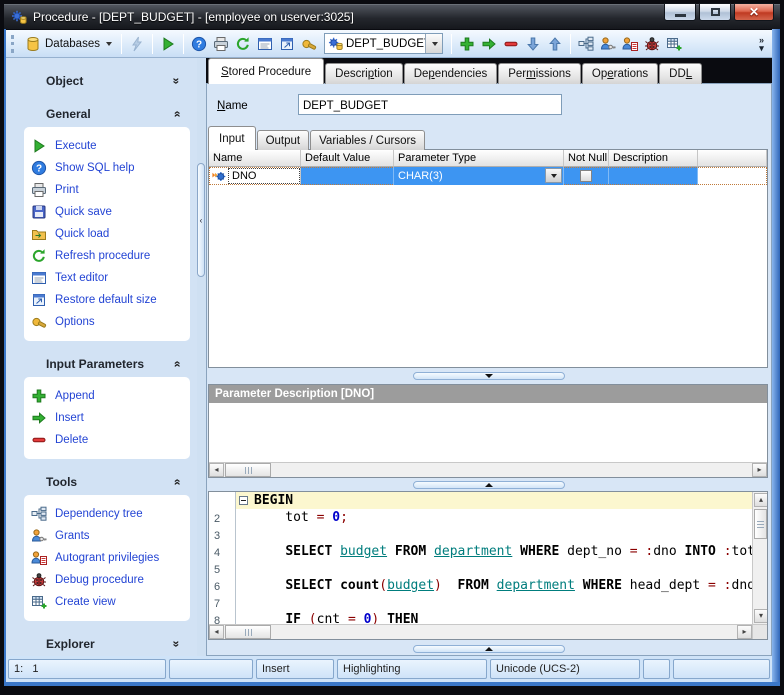  I want to click on sidebar-item-create-view: Create view, so click(108, 602).